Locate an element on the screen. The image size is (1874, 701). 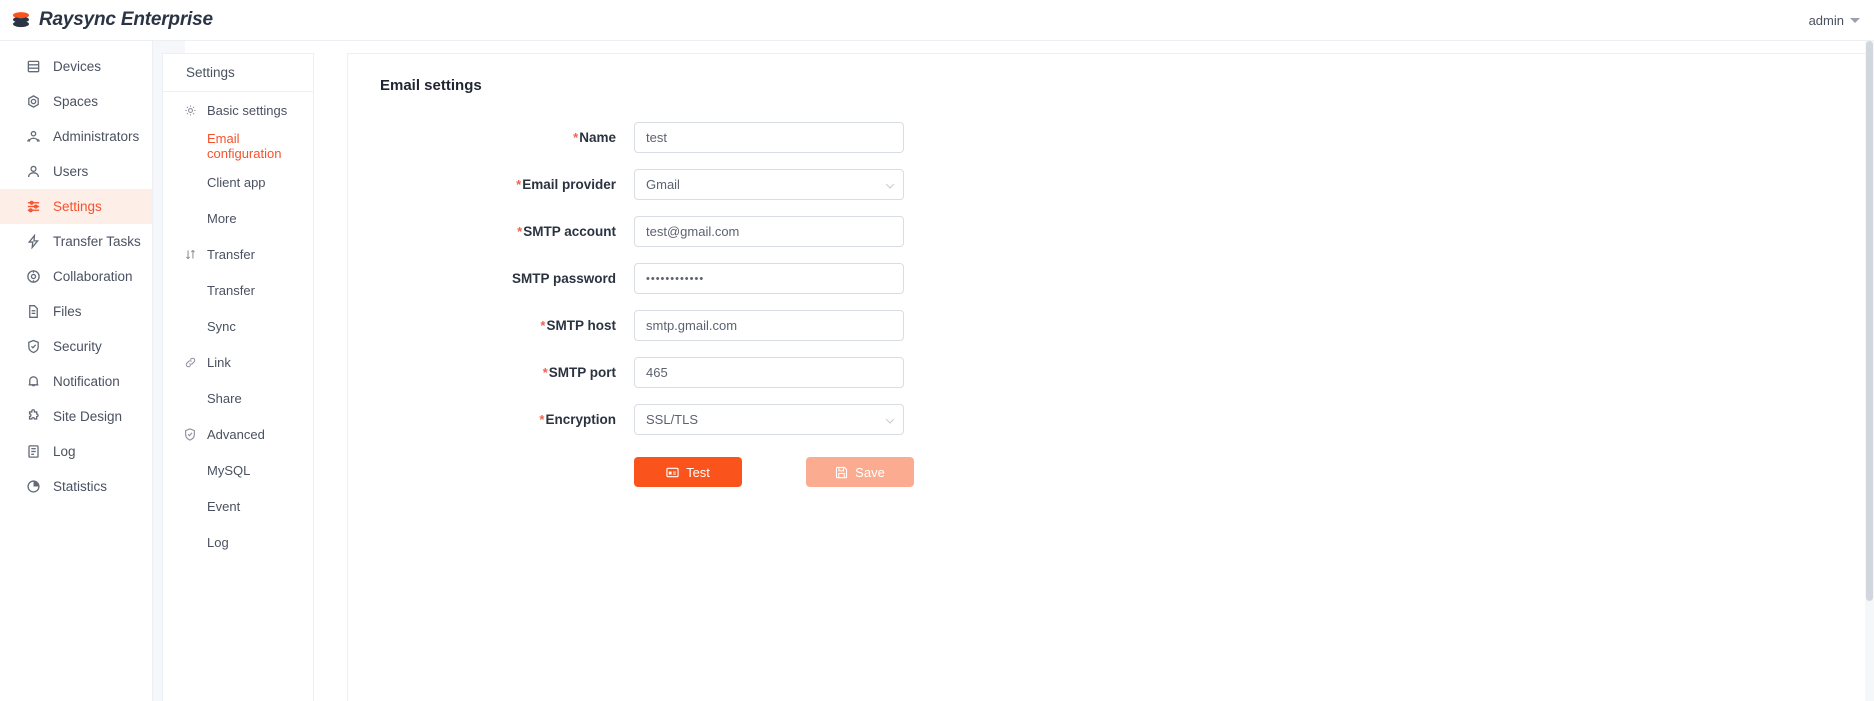
sliders-icon is located at coordinates (33, 207).